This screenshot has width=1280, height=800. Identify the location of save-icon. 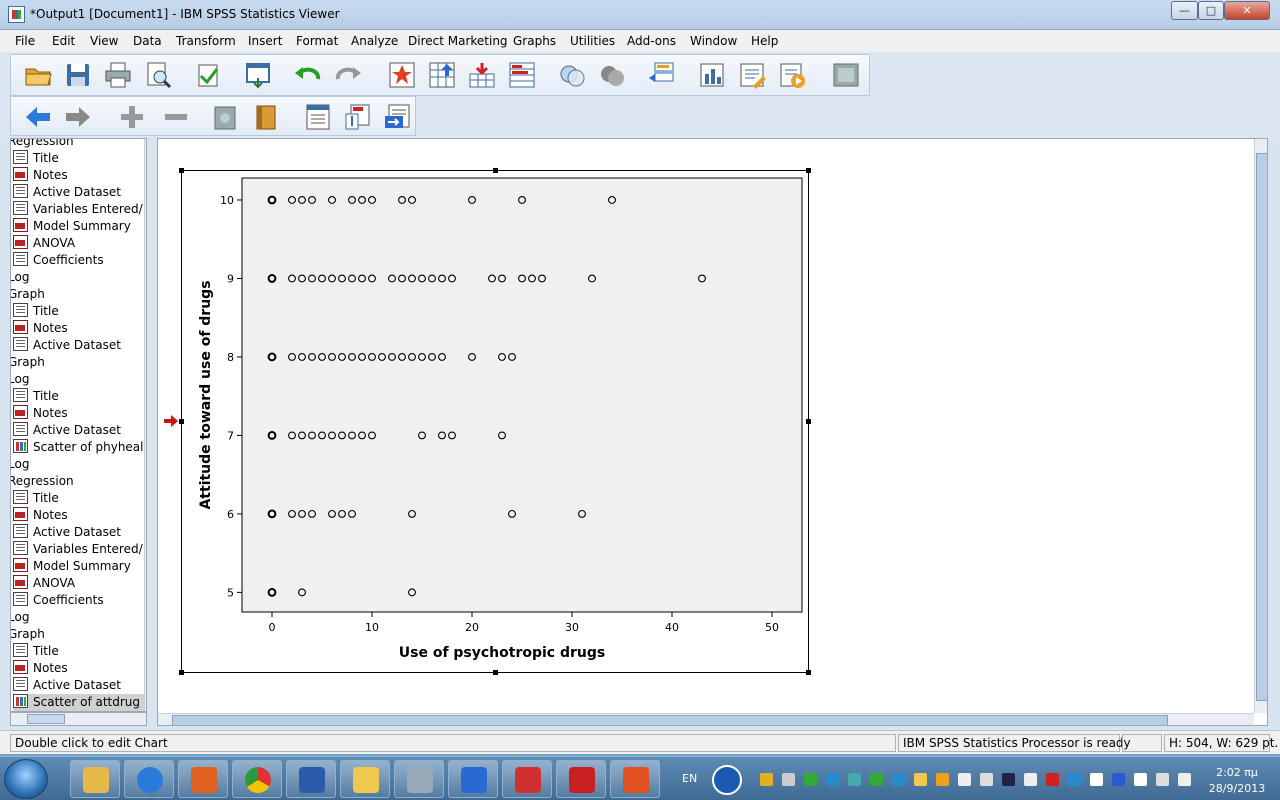
(78, 75).